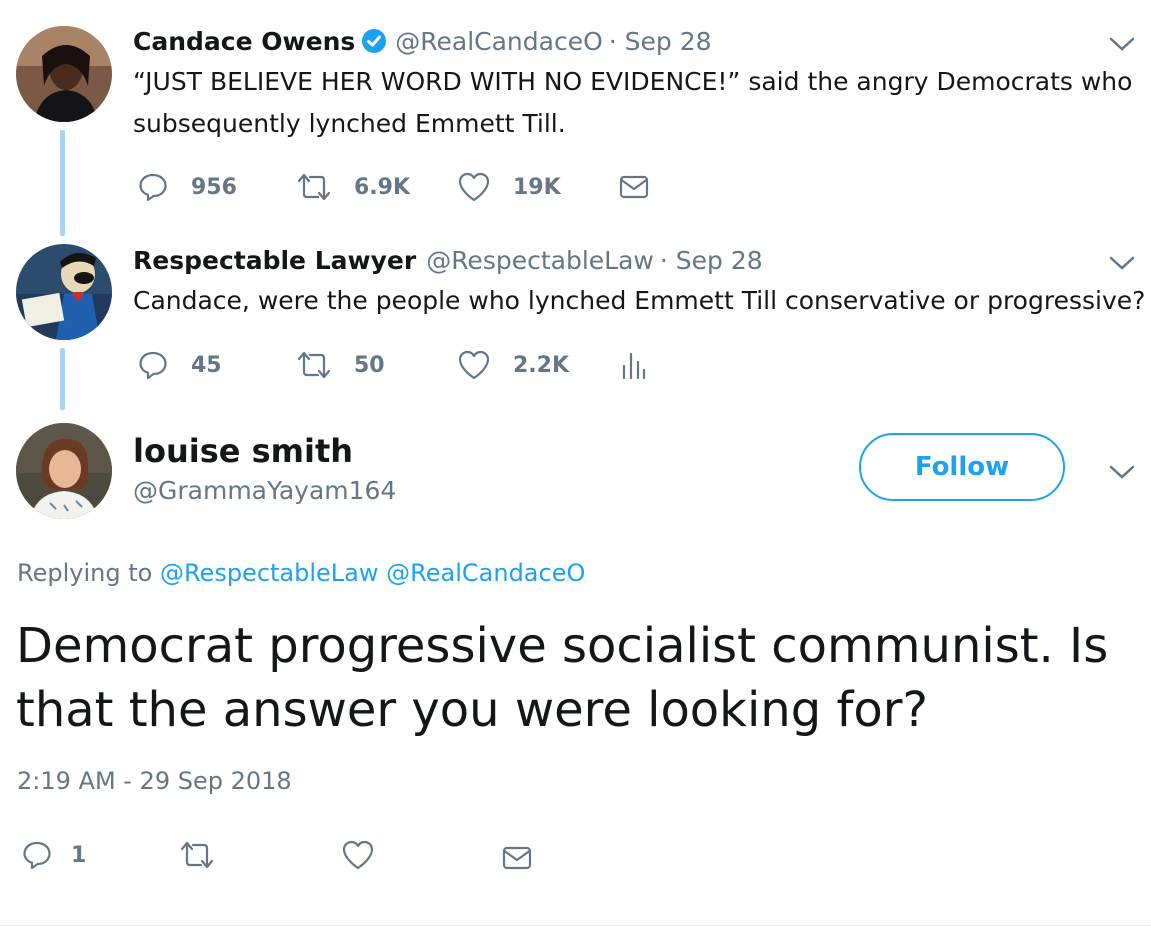 Image resolution: width=1151 pixels, height=929 pixels. Describe the element at coordinates (537, 187) in the screenshot. I see `like-count: 19K` at that location.